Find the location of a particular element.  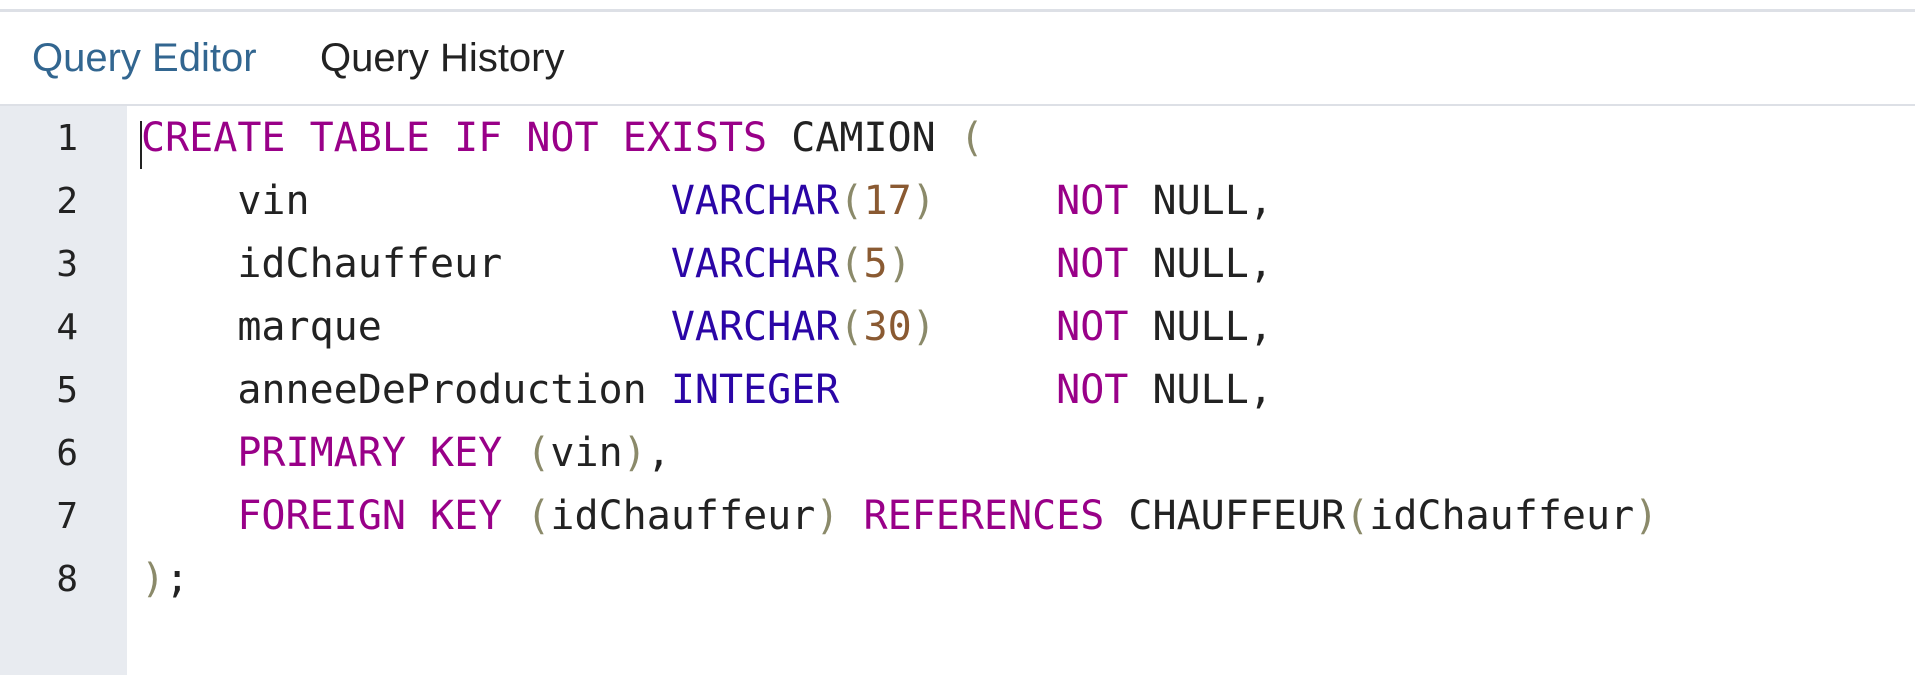

code-line: marque VARCHAR(30) NOT NULL, is located at coordinates (707, 327).